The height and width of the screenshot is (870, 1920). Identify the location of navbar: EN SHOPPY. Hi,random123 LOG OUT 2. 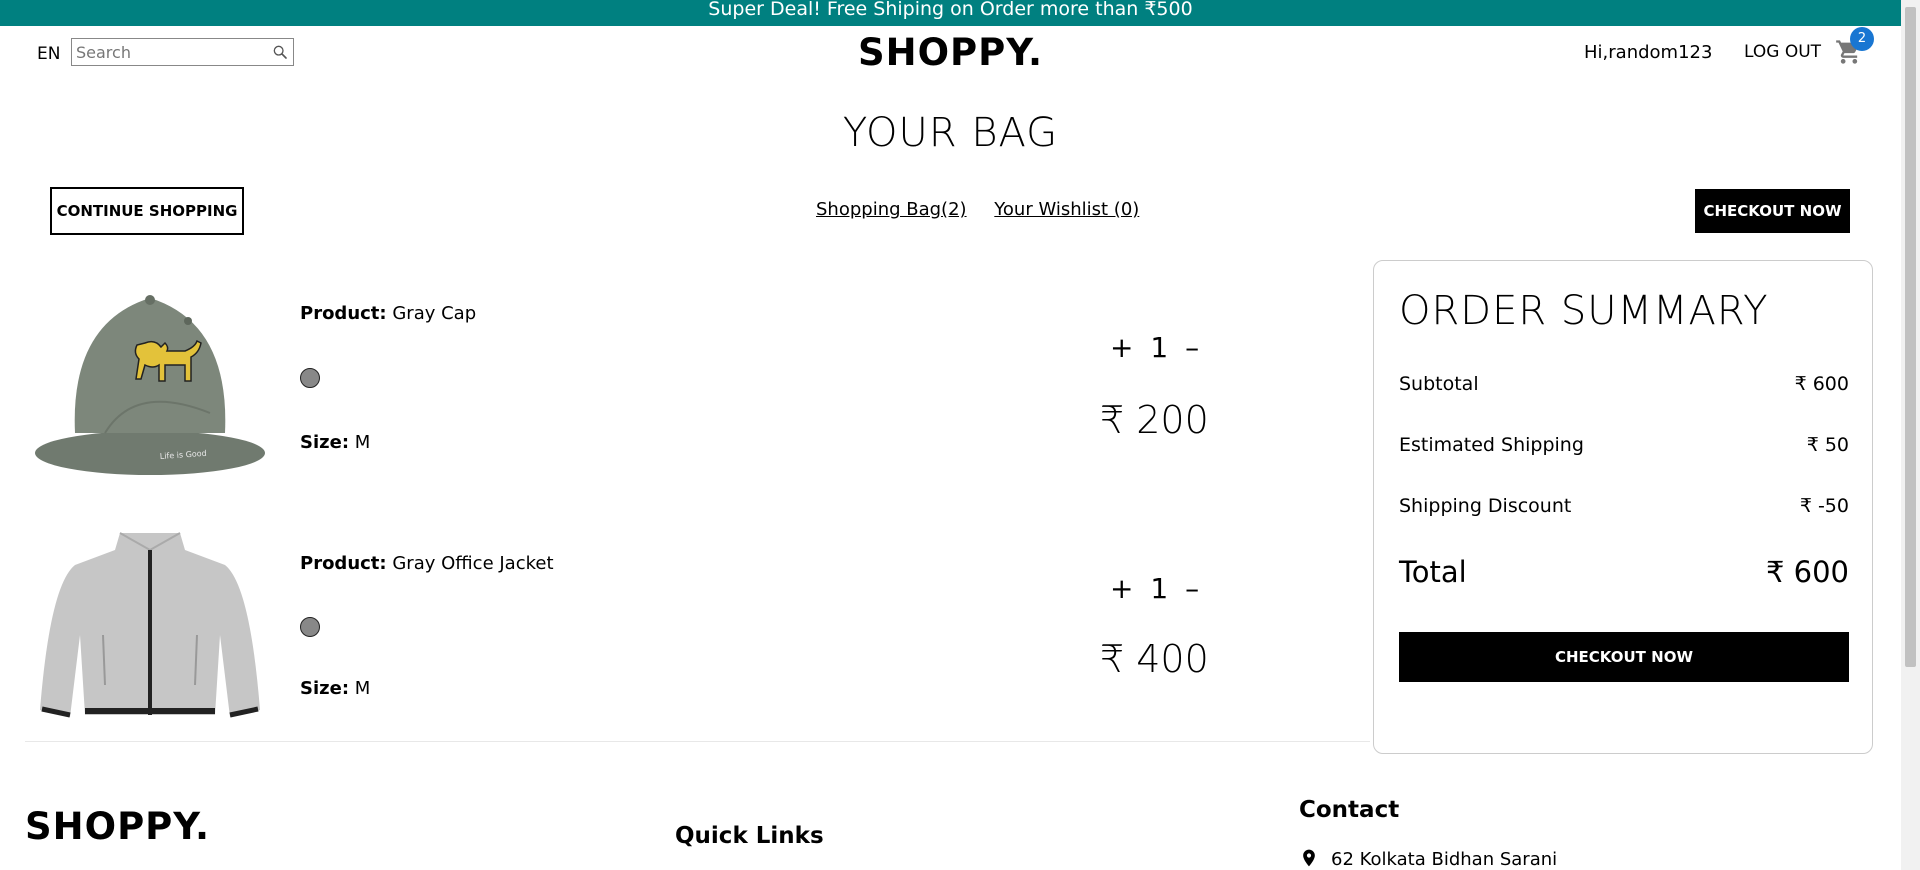
(950, 53).